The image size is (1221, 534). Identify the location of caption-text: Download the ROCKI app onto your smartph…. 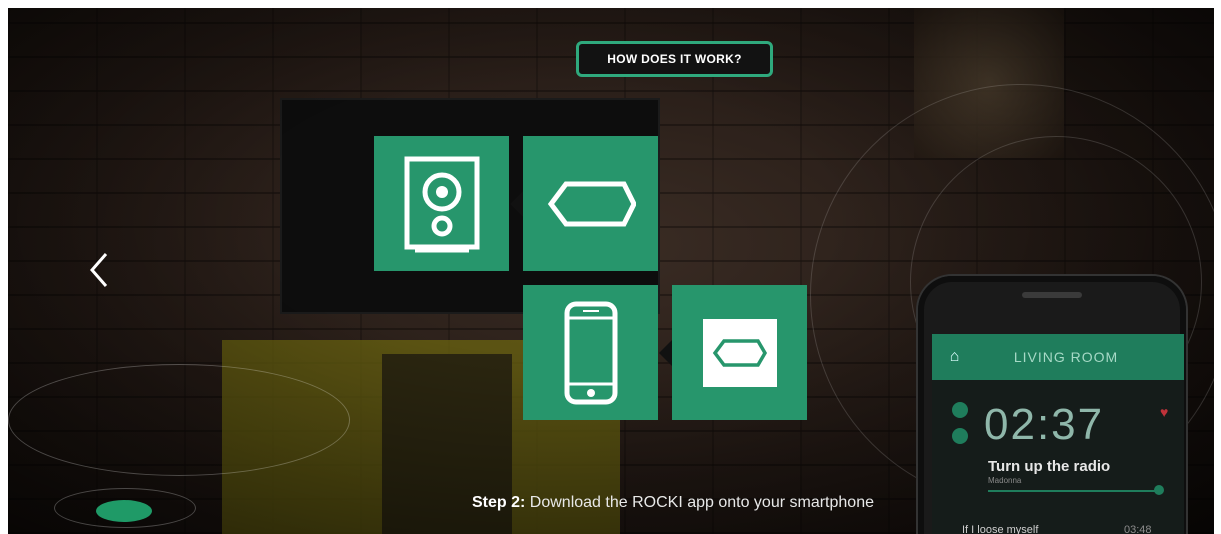
(701, 502).